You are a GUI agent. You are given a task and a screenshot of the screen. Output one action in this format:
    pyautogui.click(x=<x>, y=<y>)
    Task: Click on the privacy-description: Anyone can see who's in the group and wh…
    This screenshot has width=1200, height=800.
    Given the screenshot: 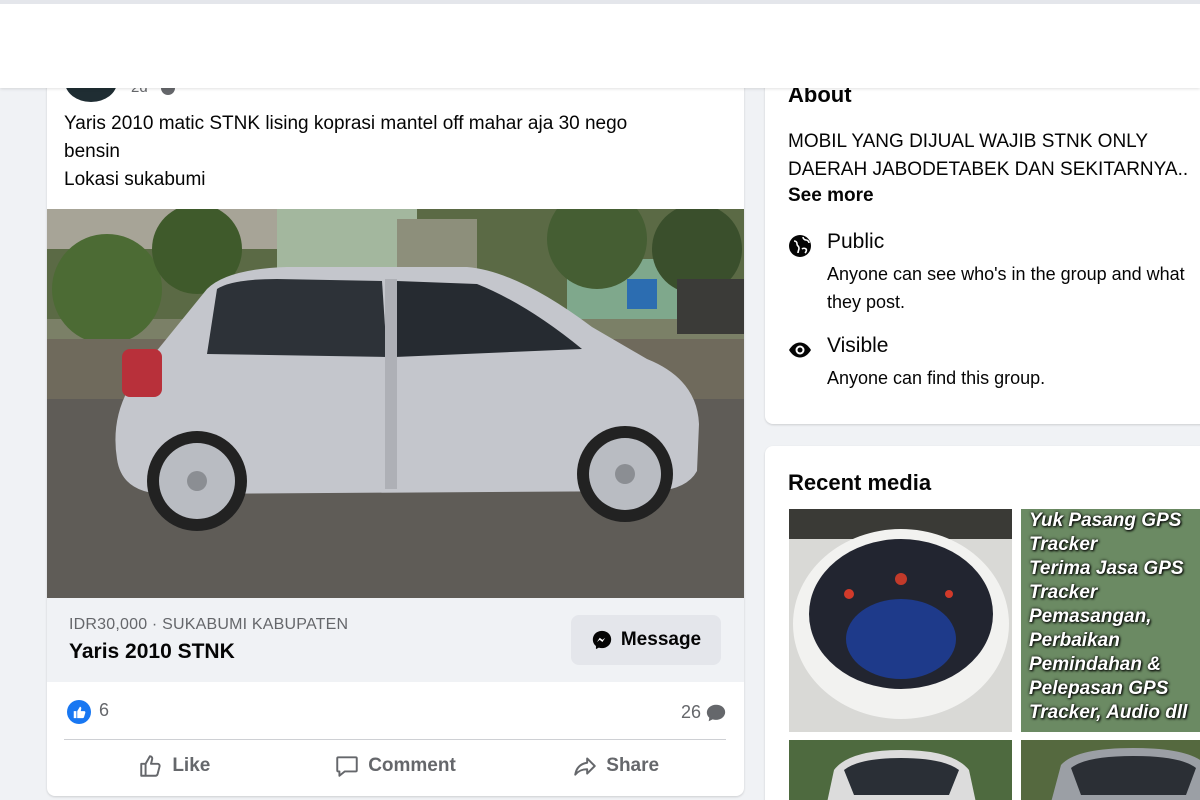 What is the action you would take?
    pyautogui.click(x=1006, y=288)
    